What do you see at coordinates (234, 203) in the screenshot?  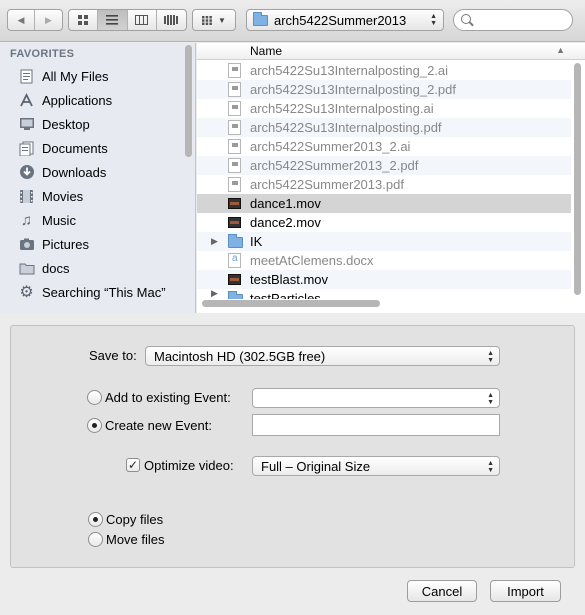 I see `movie-file-icon` at bounding box center [234, 203].